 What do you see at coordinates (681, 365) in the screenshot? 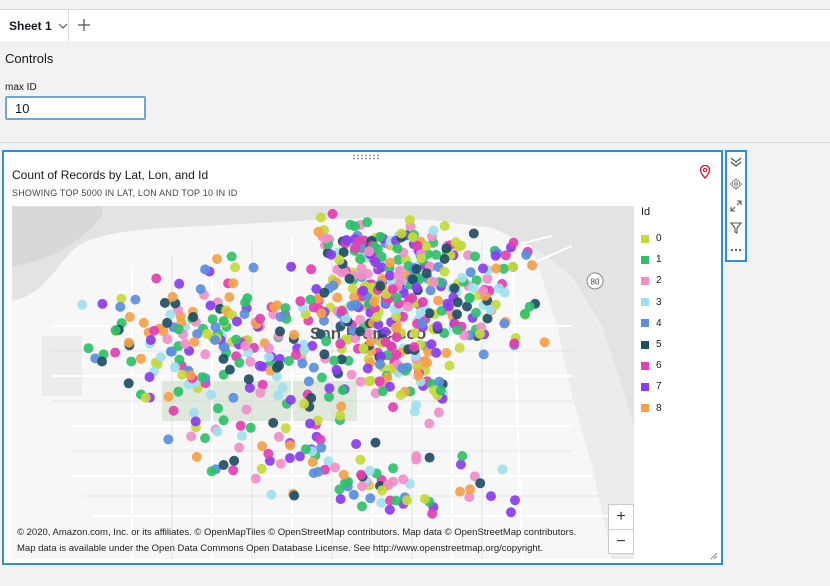
I see `legend-item-6: 6` at bounding box center [681, 365].